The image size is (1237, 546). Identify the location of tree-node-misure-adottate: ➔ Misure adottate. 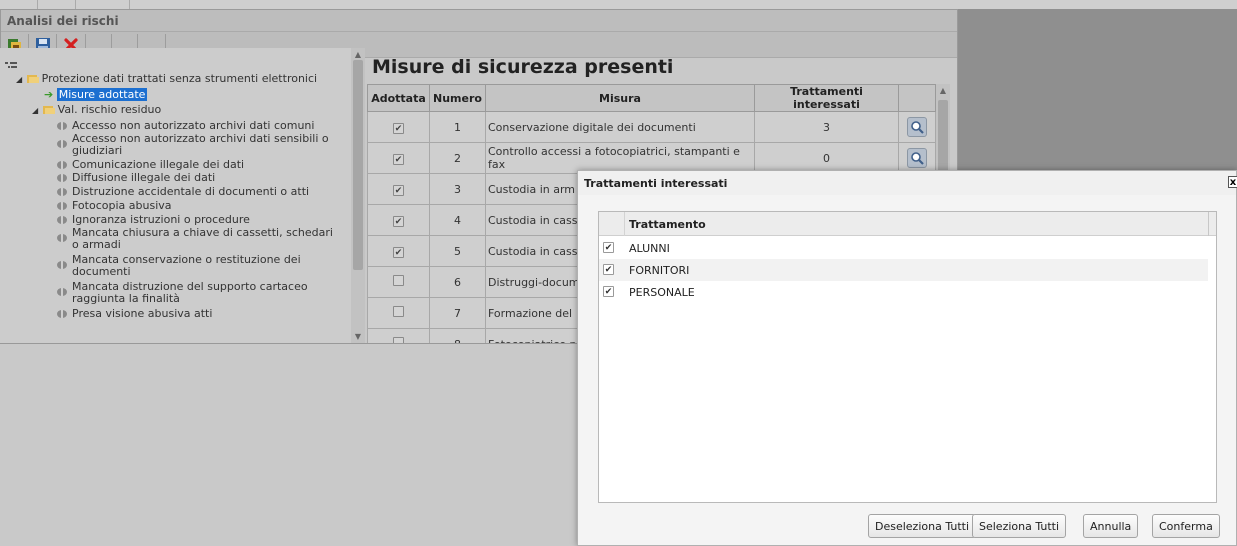
(96, 94).